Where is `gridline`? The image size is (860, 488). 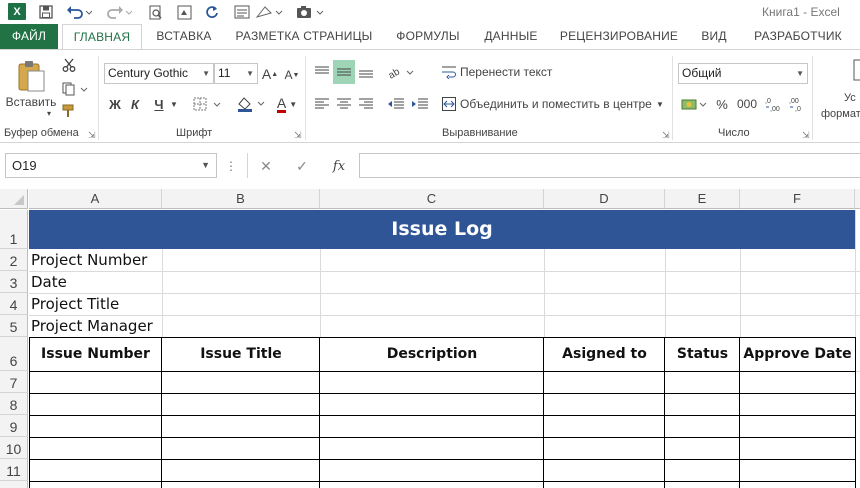
gridline is located at coordinates (444, 271).